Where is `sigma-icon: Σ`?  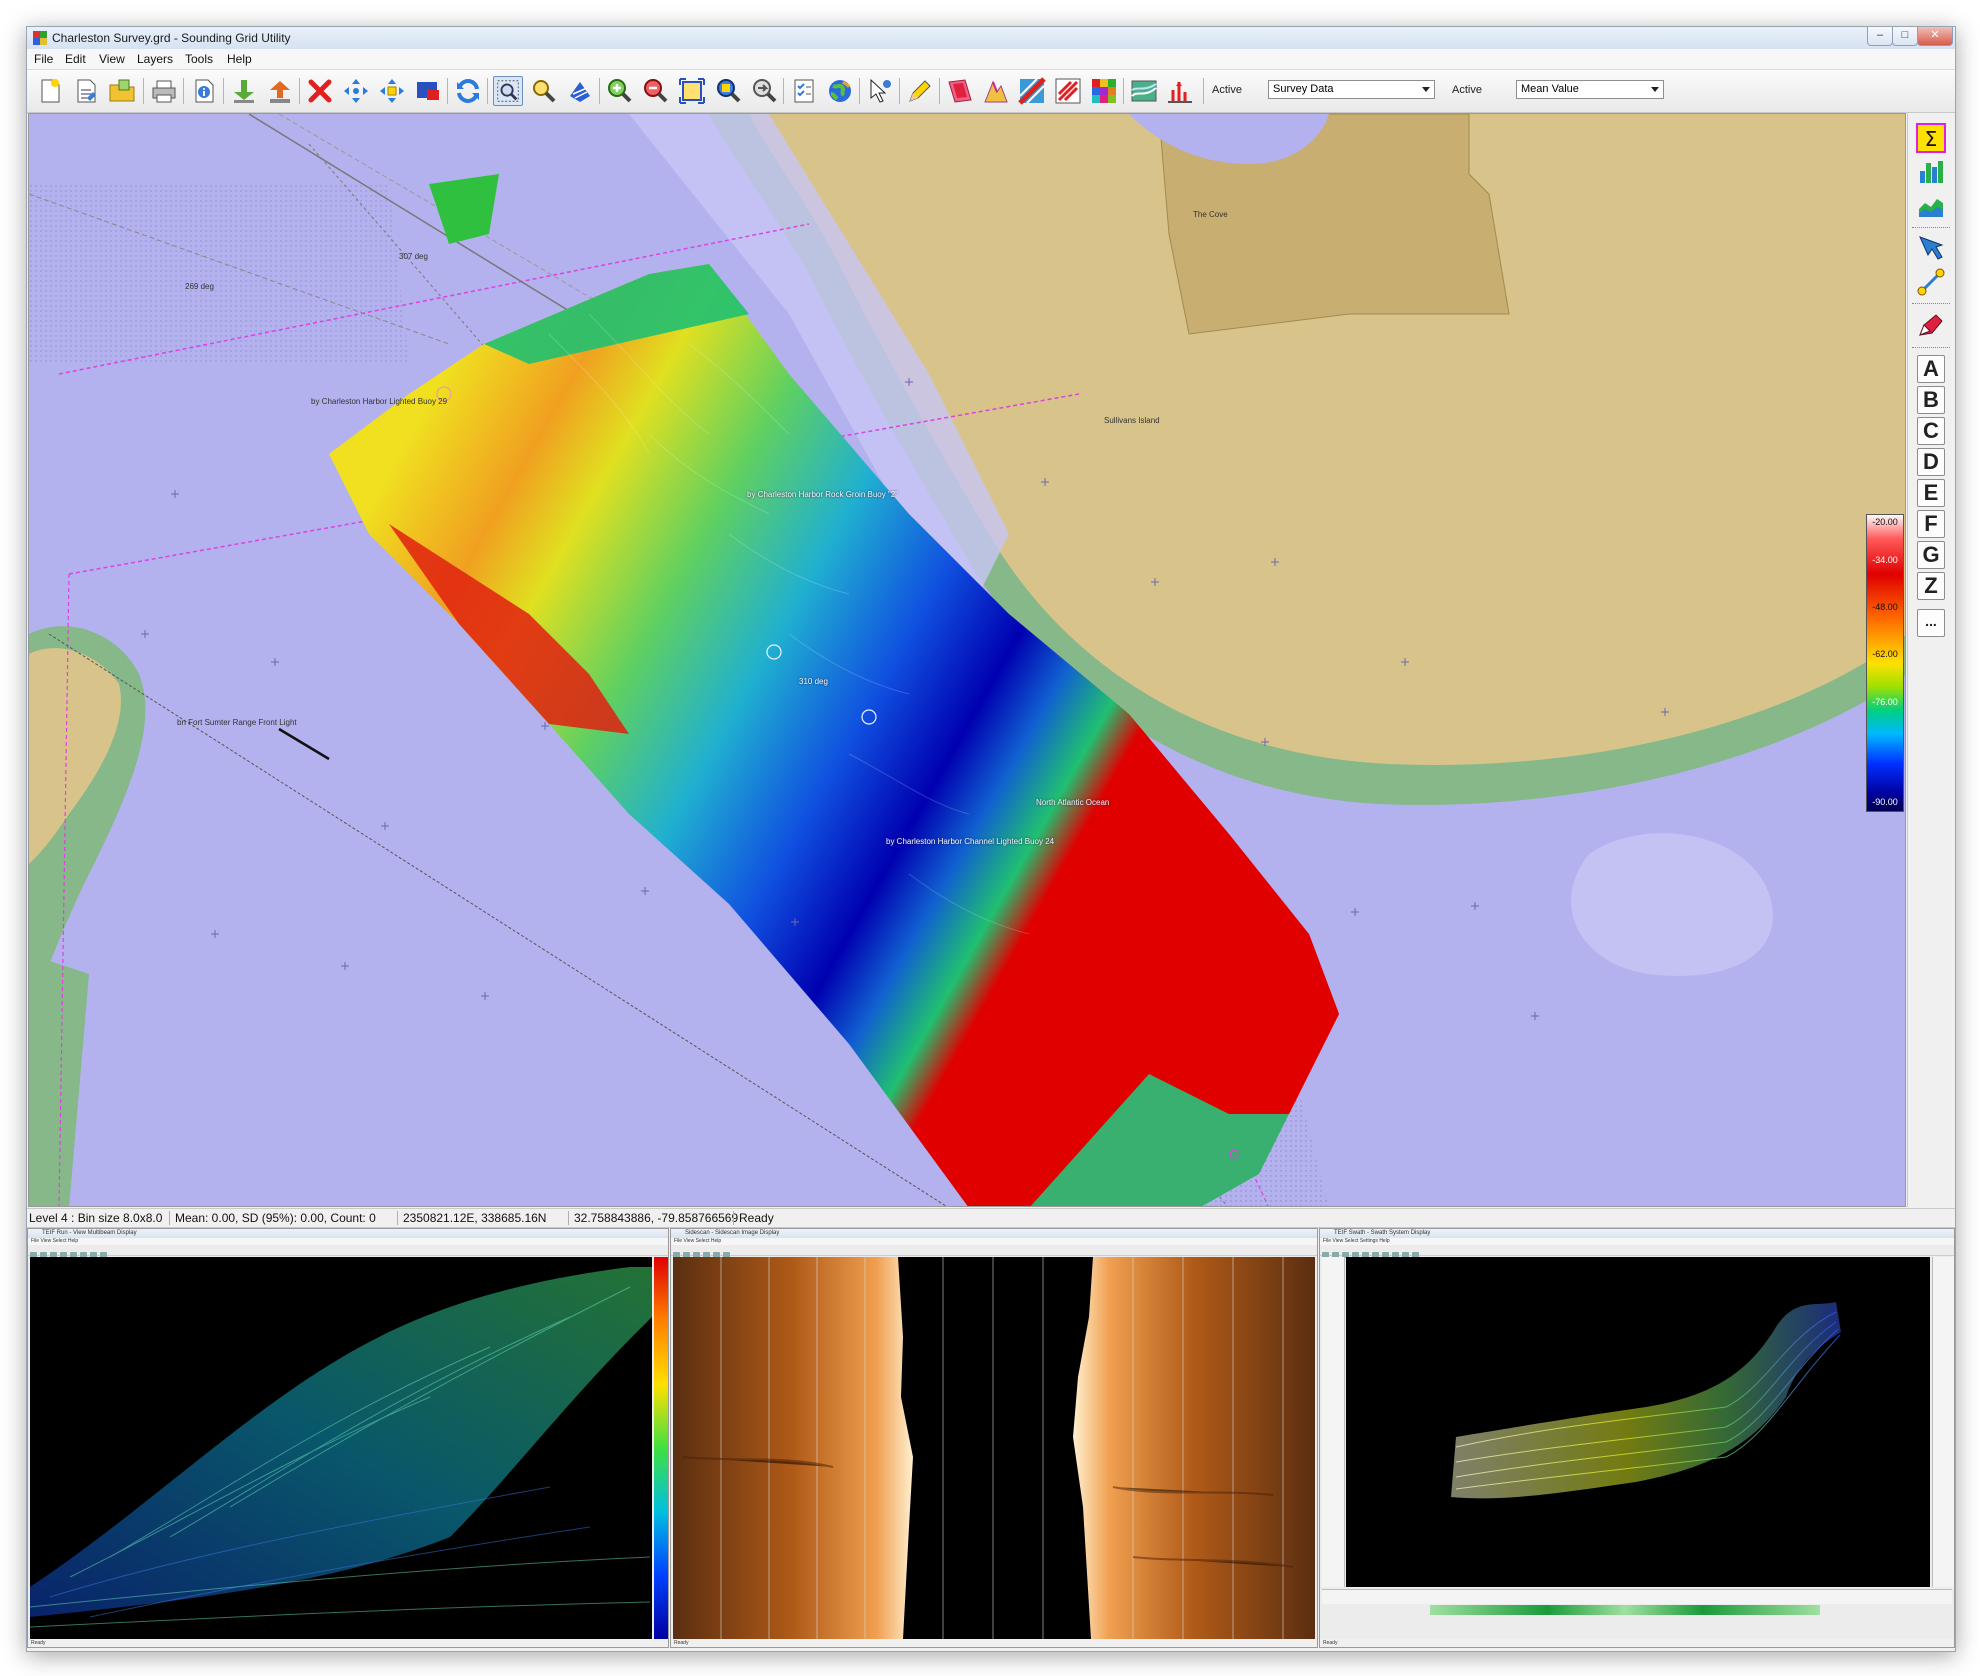
sigma-icon: Σ is located at coordinates (1931, 138).